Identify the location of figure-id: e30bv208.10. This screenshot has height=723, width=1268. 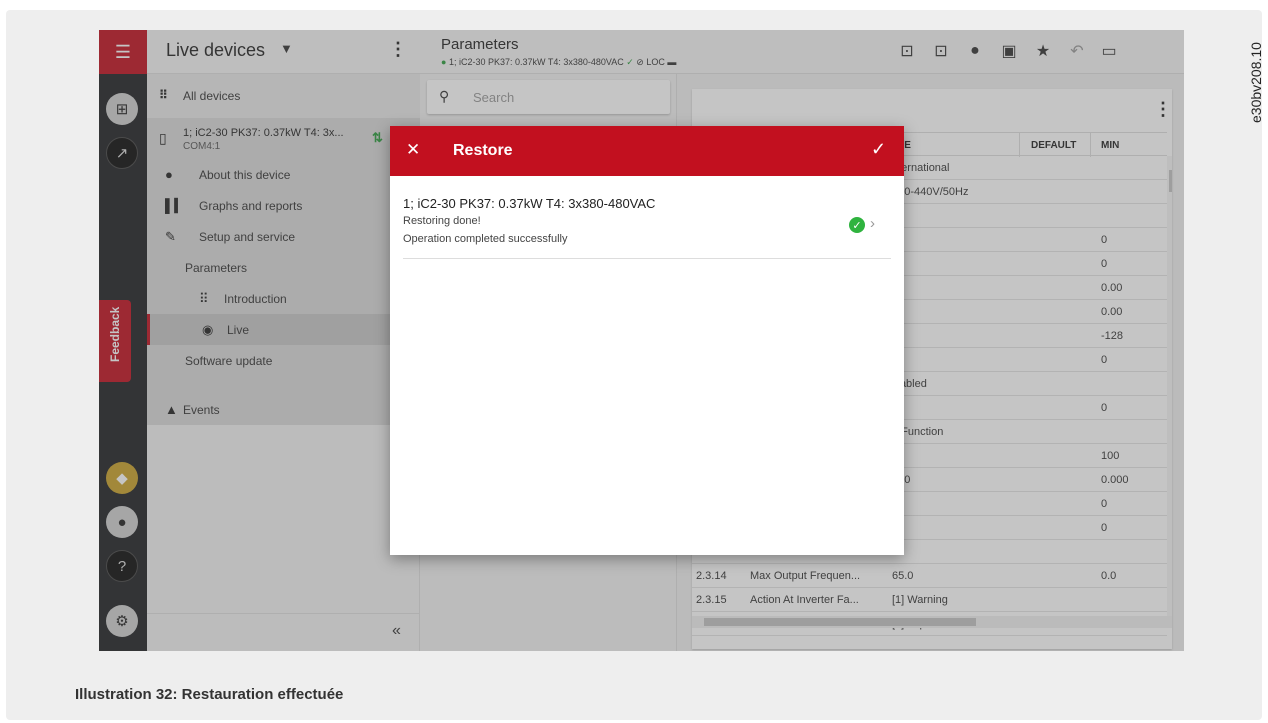
(1246, 73).